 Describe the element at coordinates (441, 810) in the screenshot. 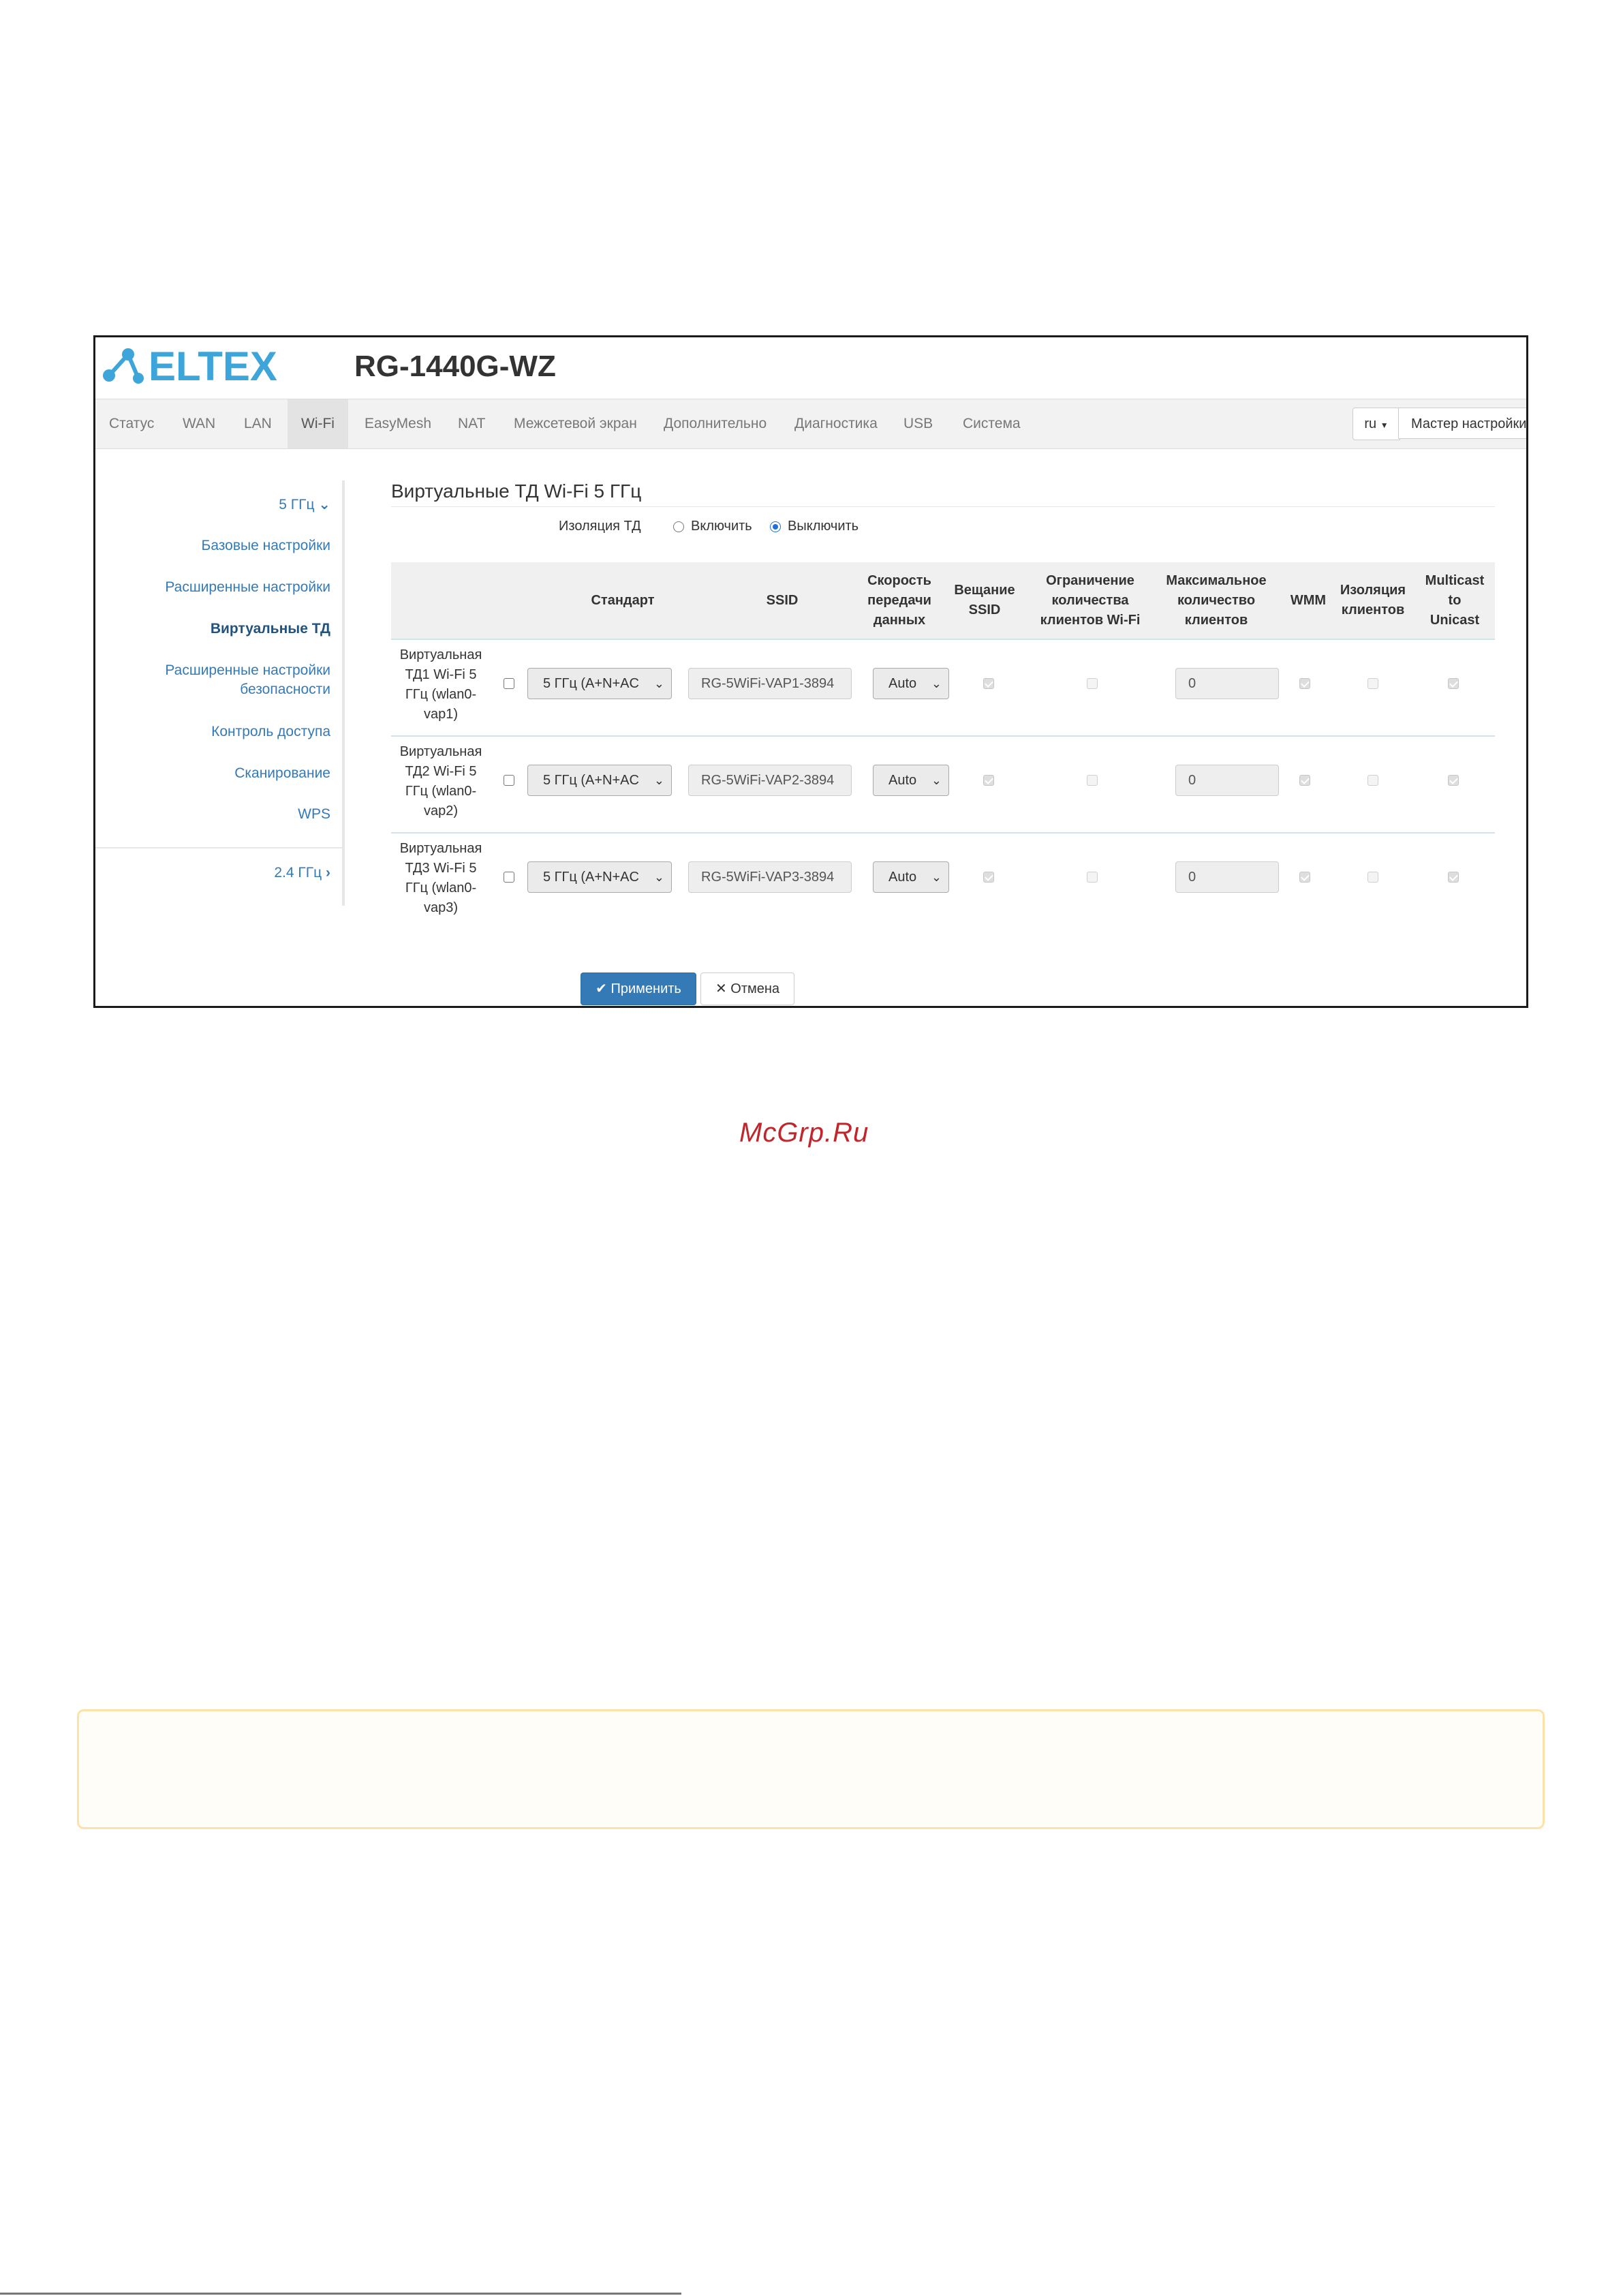

I see `row2-label-line4: vap2)` at that location.